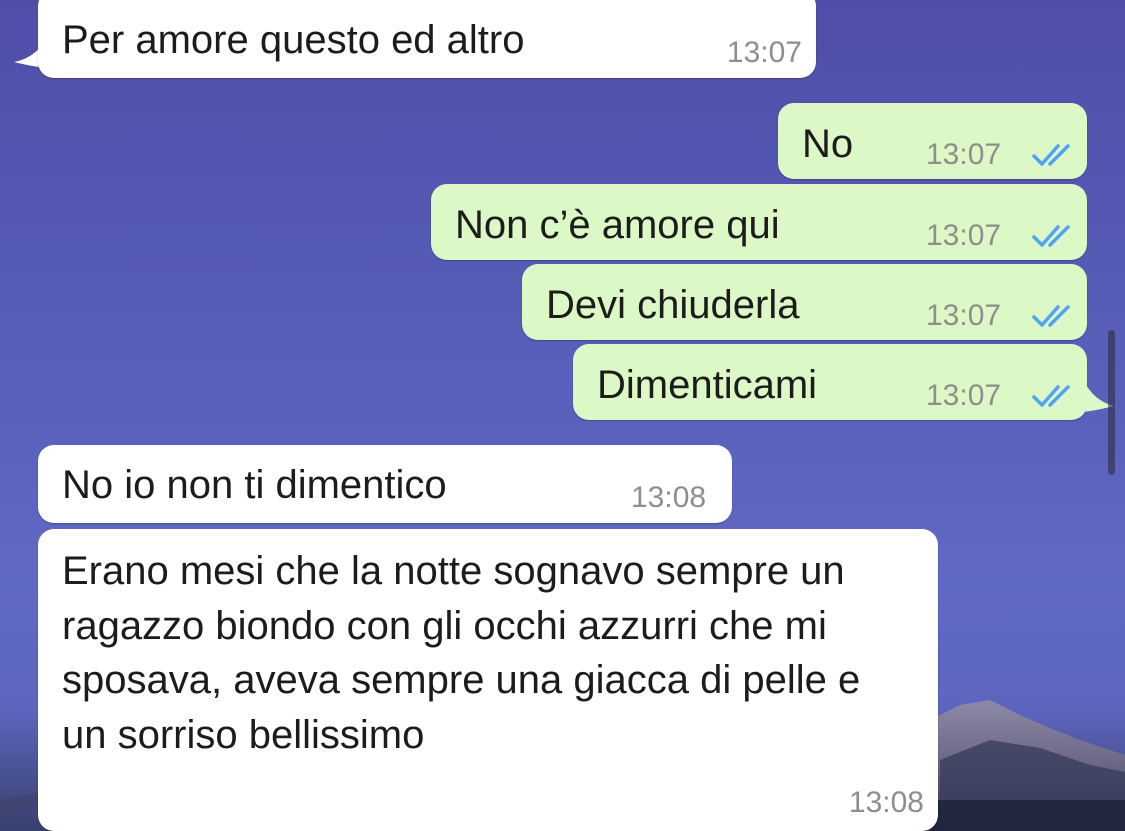 Image resolution: width=1125 pixels, height=831 pixels. Describe the element at coordinates (293, 40) in the screenshot. I see `message-text: Per amore questo ed altro` at that location.